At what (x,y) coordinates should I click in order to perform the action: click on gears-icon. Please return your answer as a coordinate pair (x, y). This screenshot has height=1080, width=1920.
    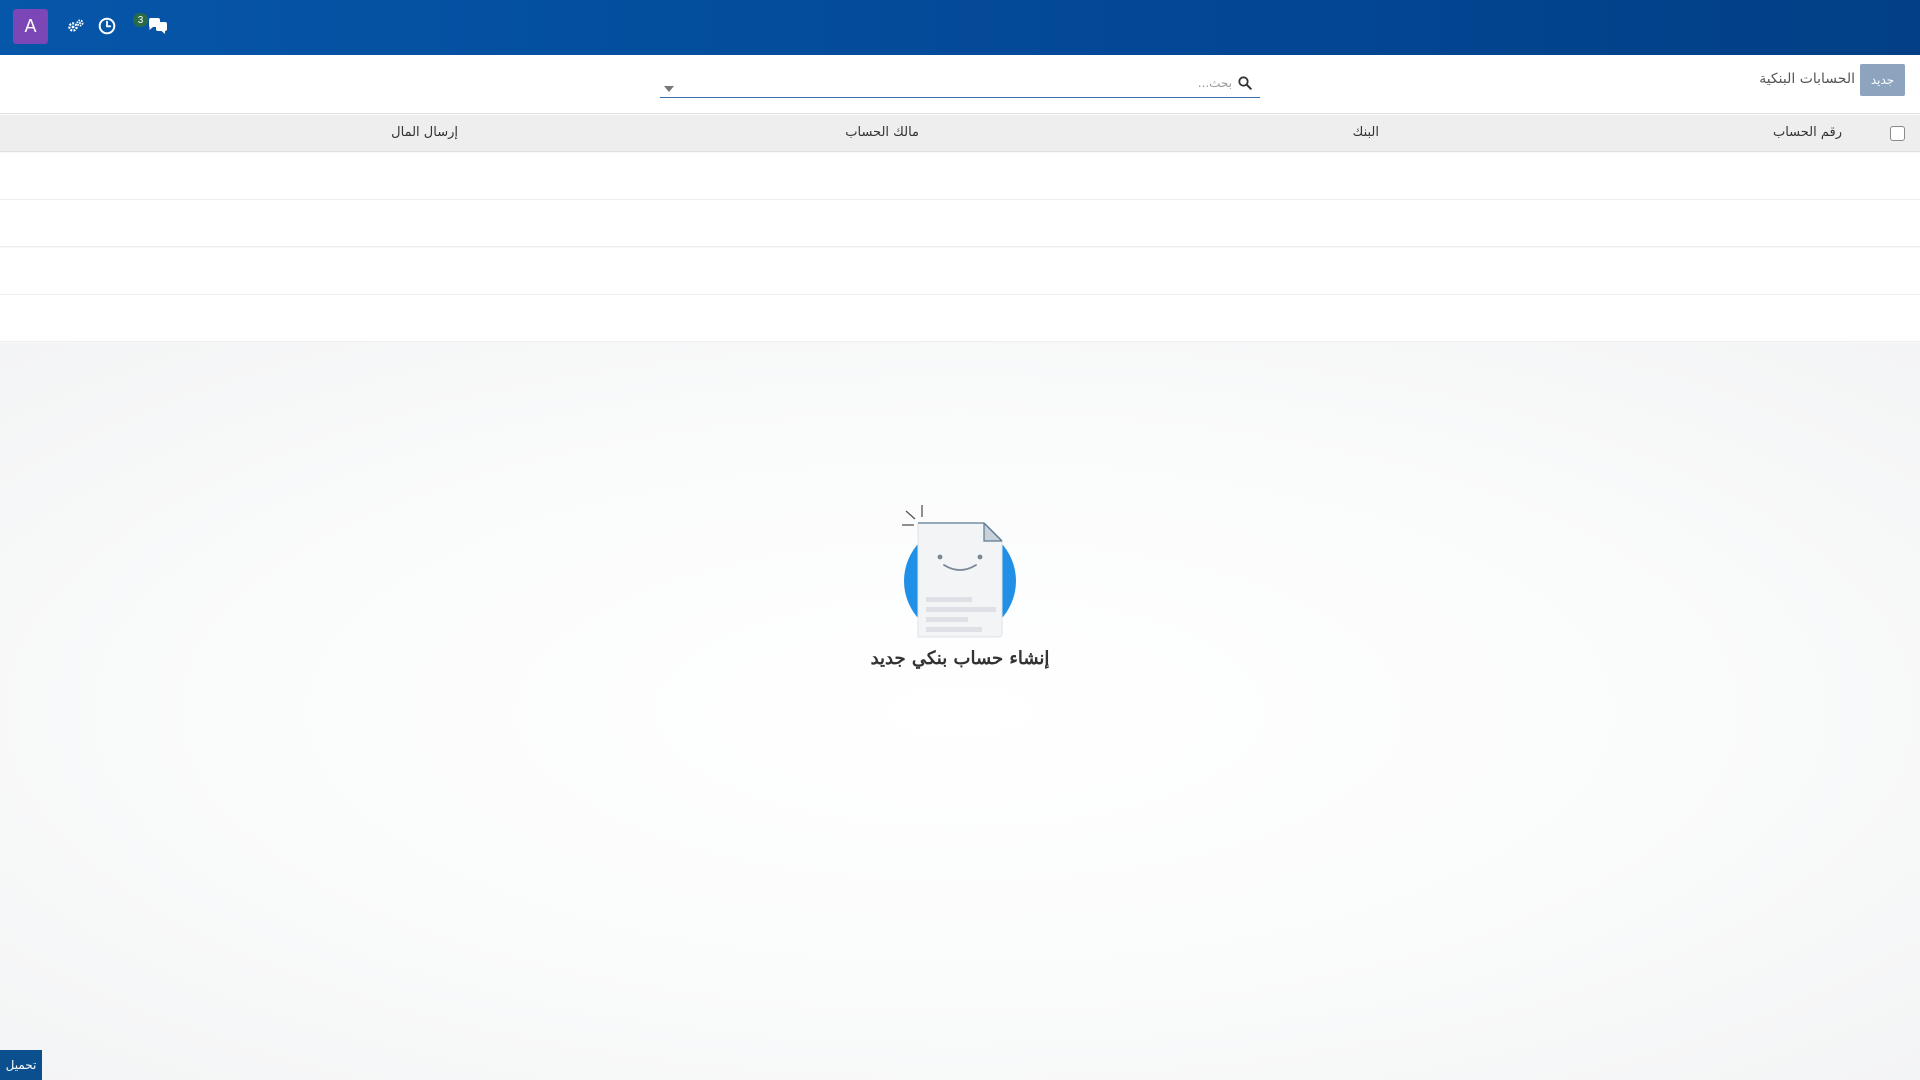
    Looking at the image, I should click on (76, 26).